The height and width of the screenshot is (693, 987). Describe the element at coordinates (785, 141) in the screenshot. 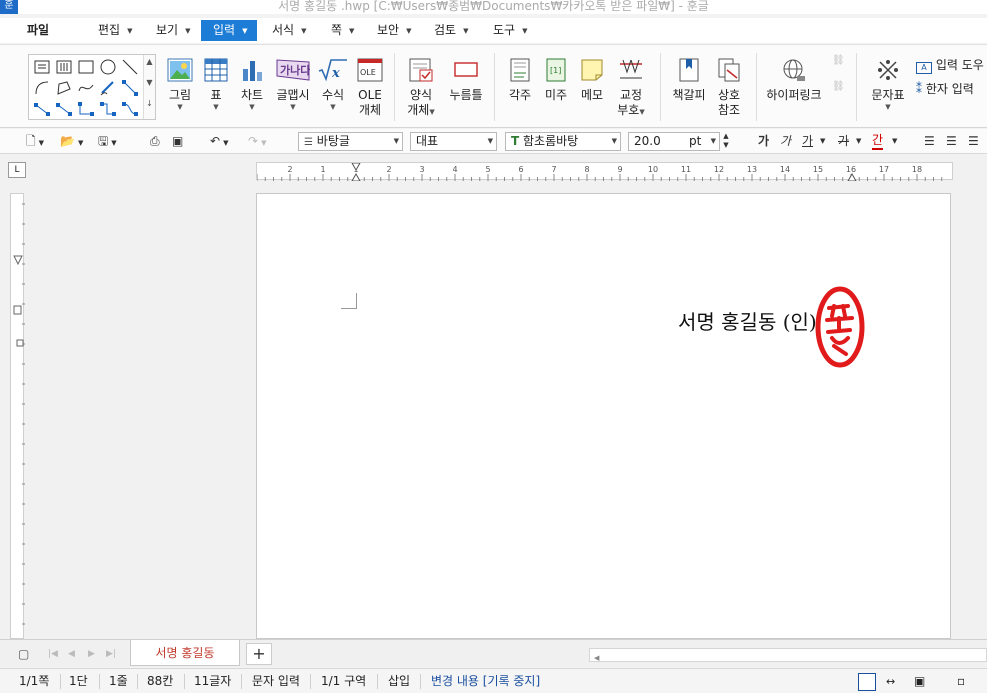

I see `italic-button: 가` at that location.